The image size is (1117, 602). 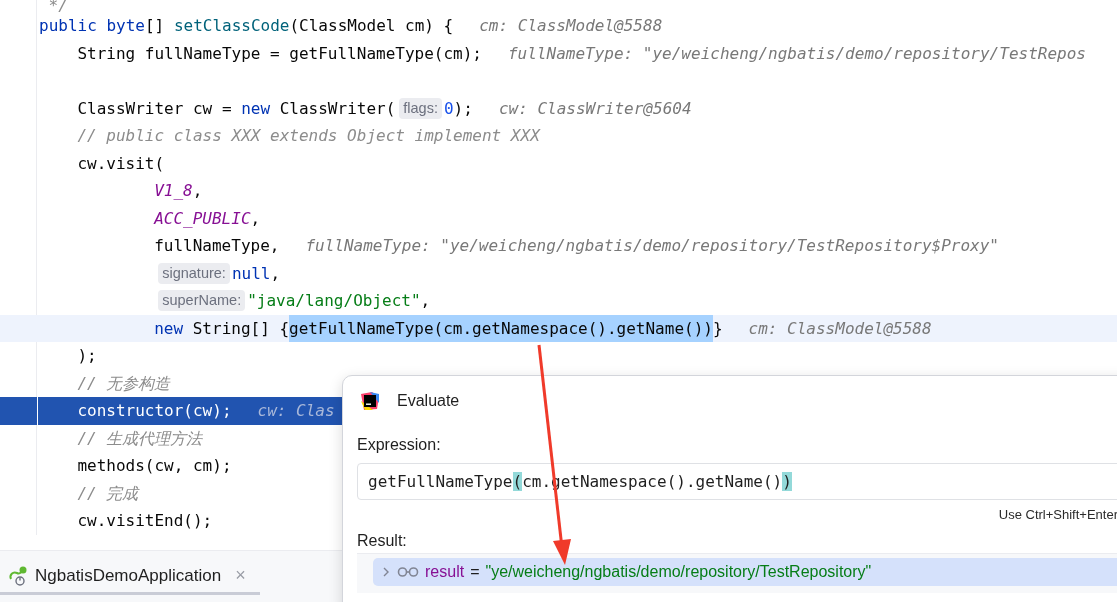 What do you see at coordinates (308, 136) in the screenshot?
I see `code-comment: // public class XXX extends Object implement XXX` at bounding box center [308, 136].